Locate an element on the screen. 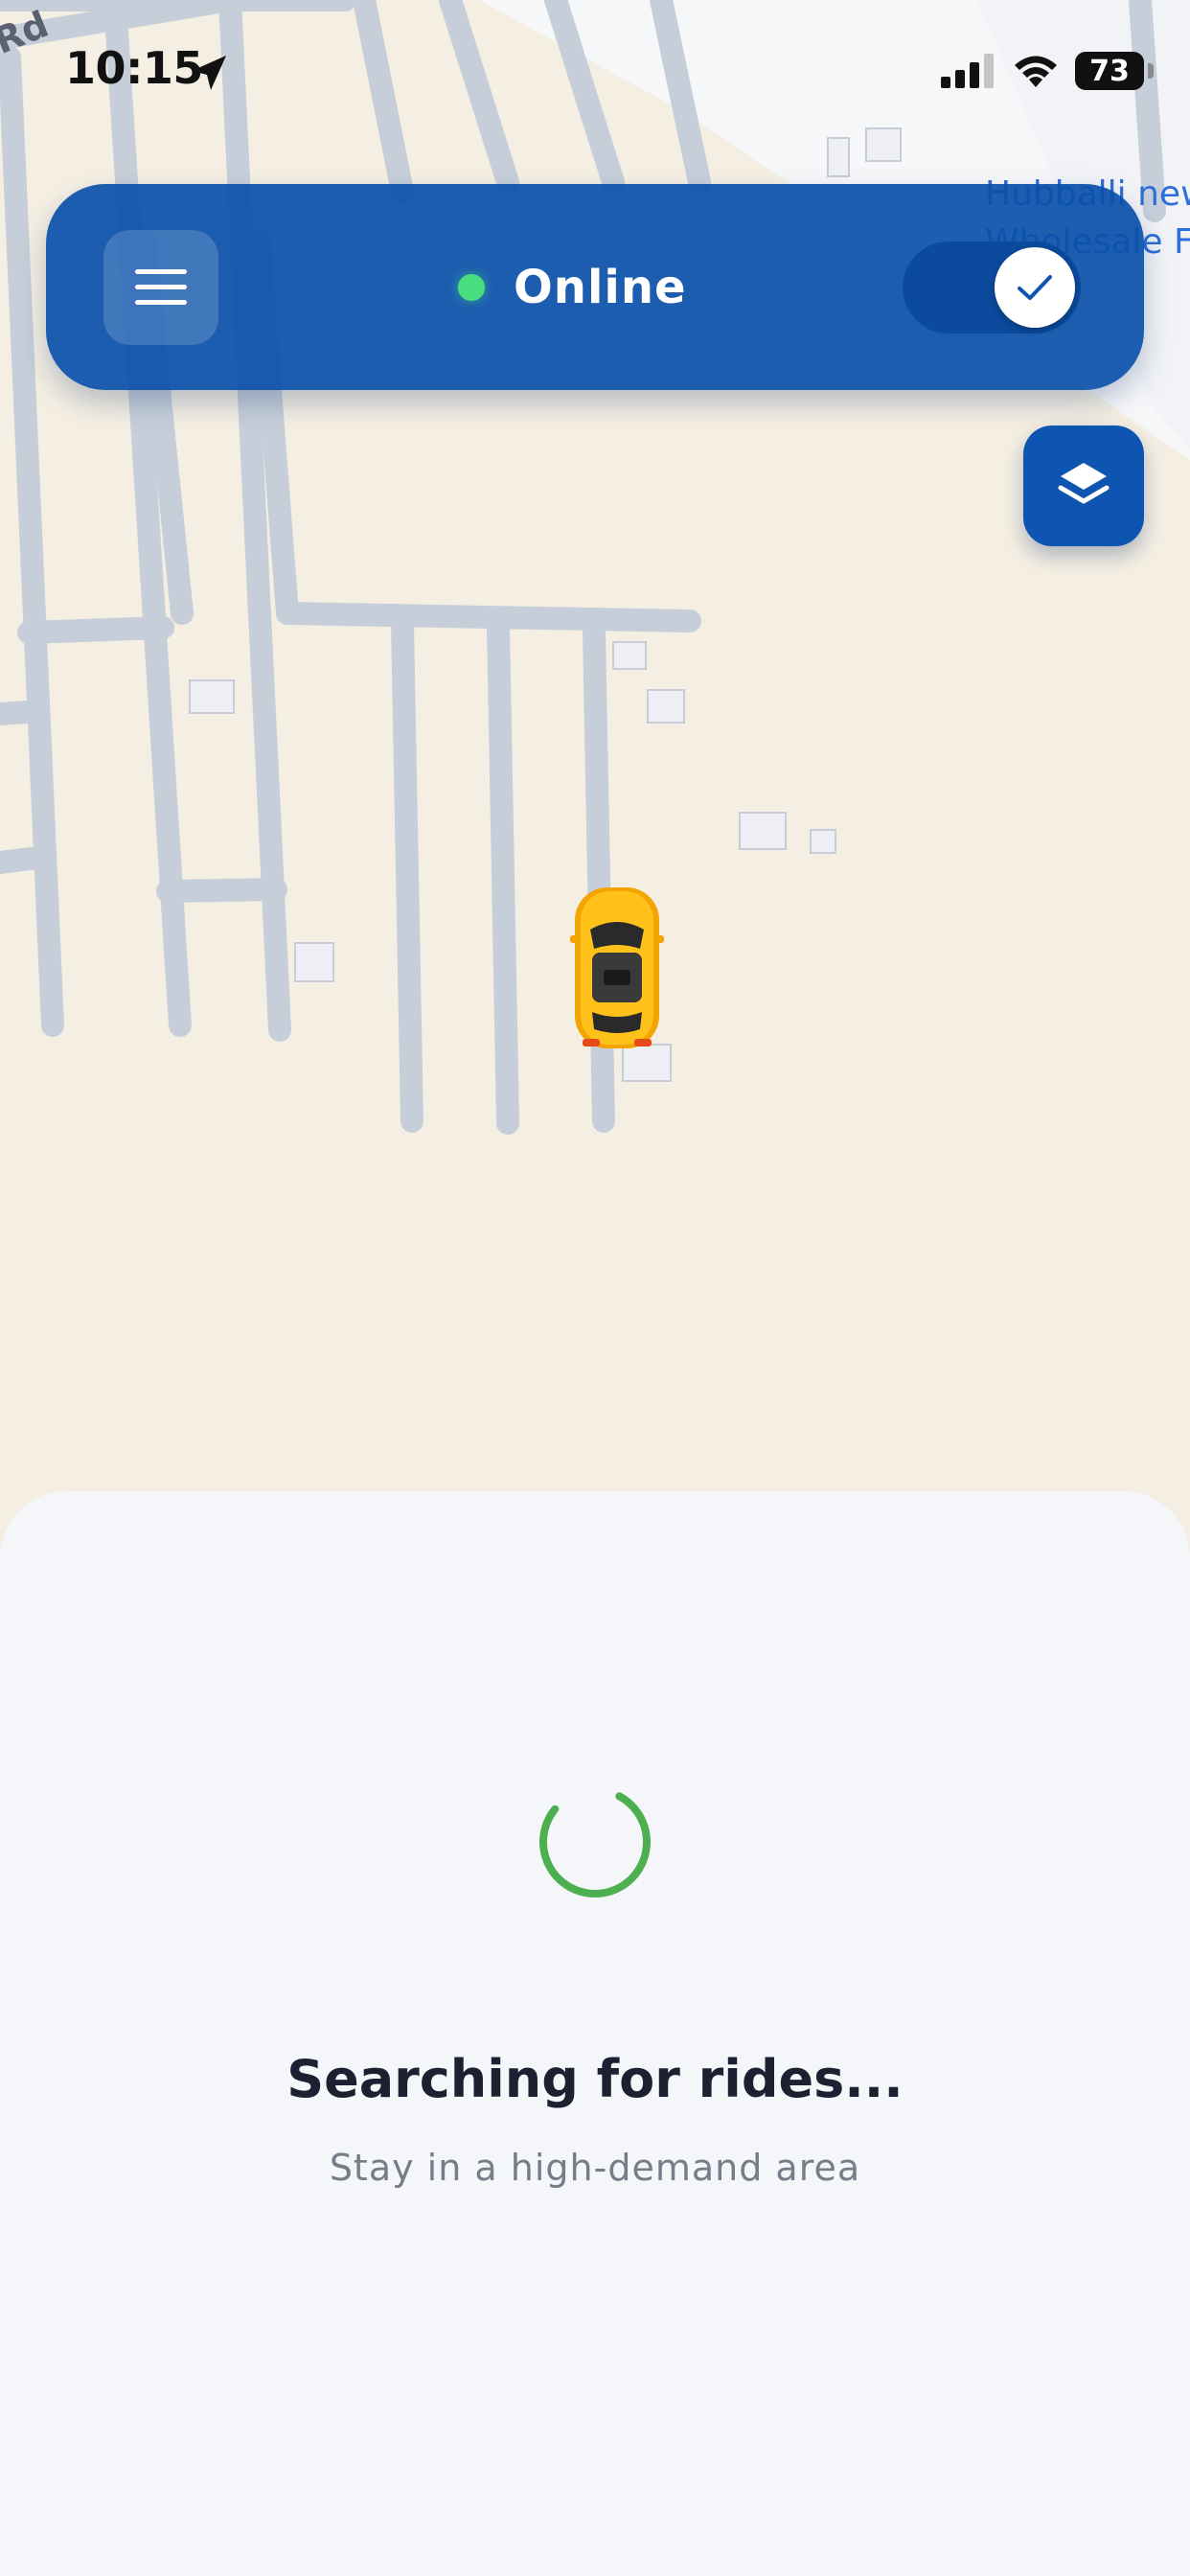 This screenshot has width=1190, height=2576. online-status-label: Online is located at coordinates (601, 287).